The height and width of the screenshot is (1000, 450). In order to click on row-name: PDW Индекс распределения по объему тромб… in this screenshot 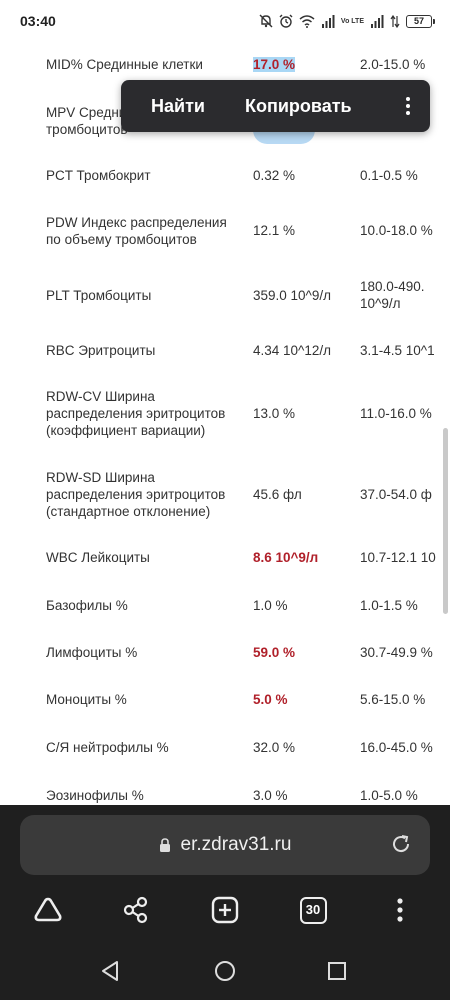, I will do `click(136, 231)`.